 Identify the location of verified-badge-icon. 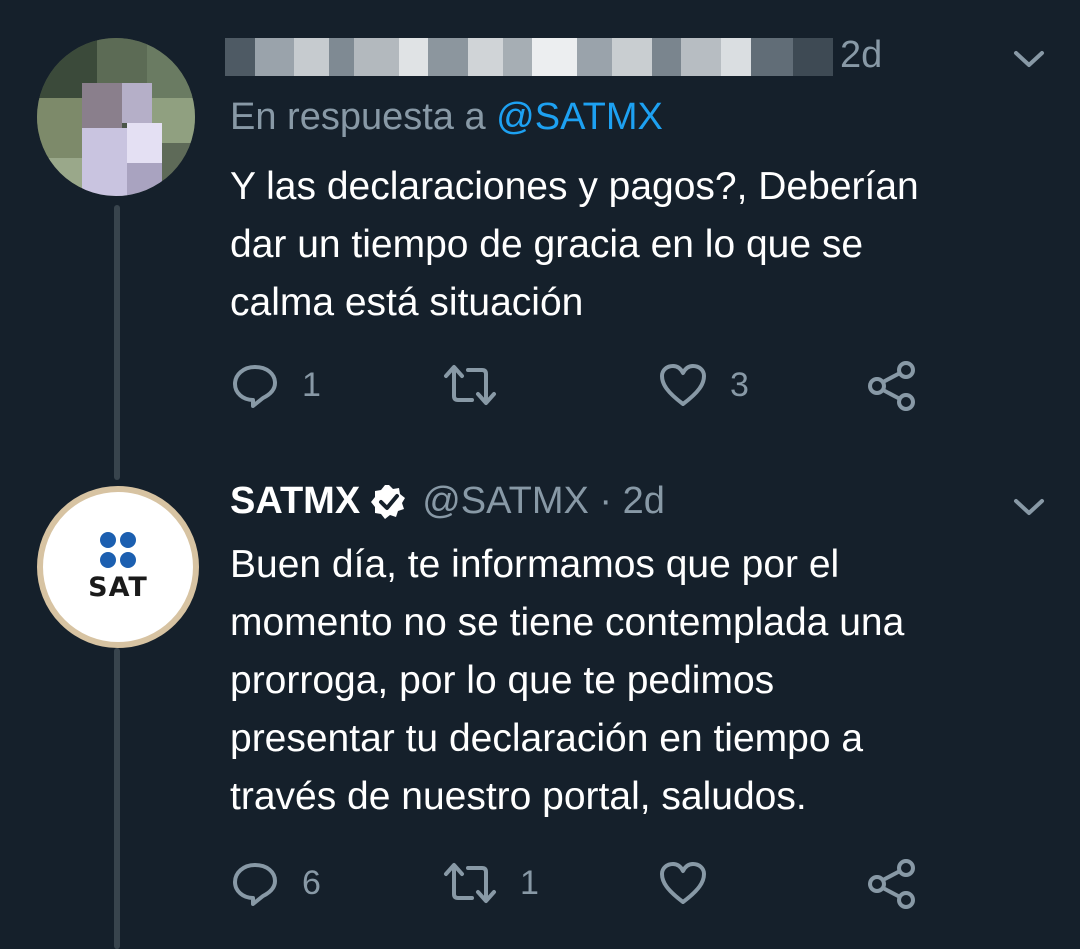
(388, 501).